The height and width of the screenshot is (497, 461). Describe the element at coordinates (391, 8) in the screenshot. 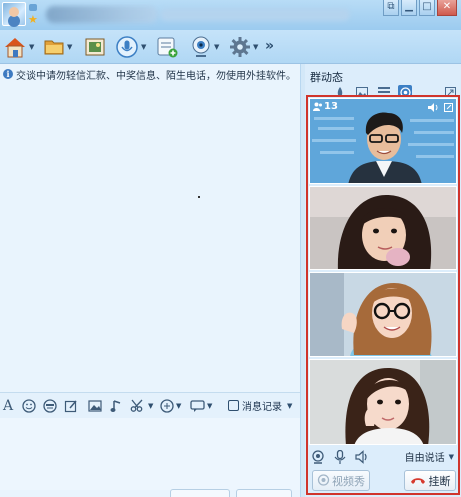

I see `restore-button: ⧉` at that location.